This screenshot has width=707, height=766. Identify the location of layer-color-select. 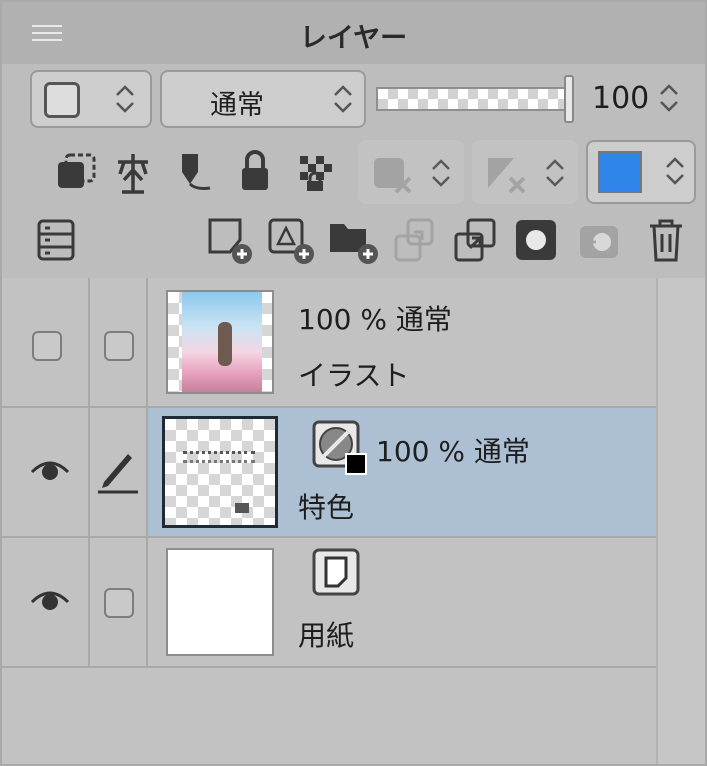
(641, 172).